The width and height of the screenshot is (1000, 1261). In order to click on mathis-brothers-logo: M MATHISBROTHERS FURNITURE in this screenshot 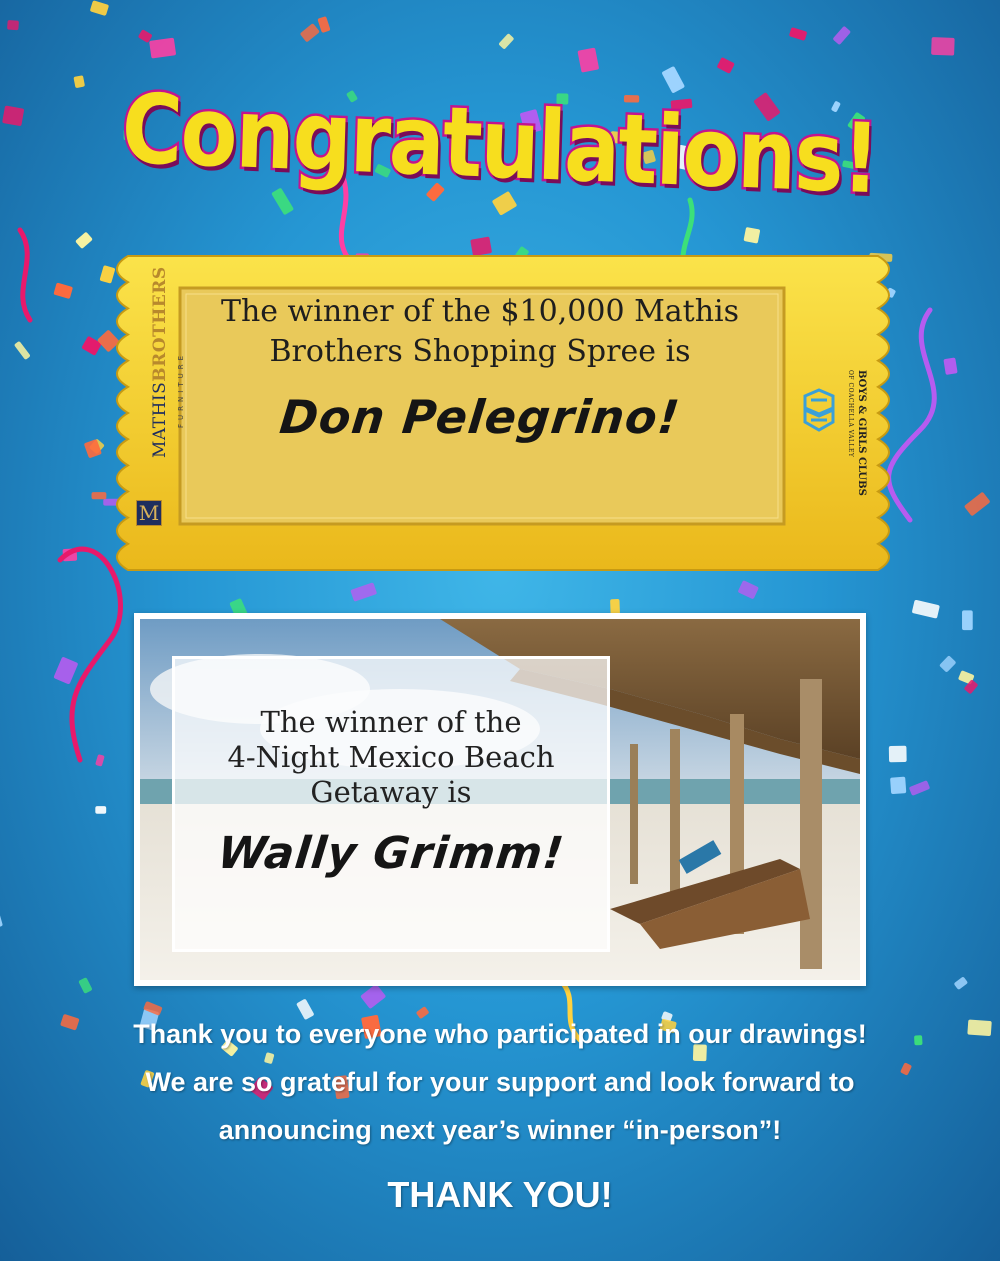, I will do `click(156, 398)`.